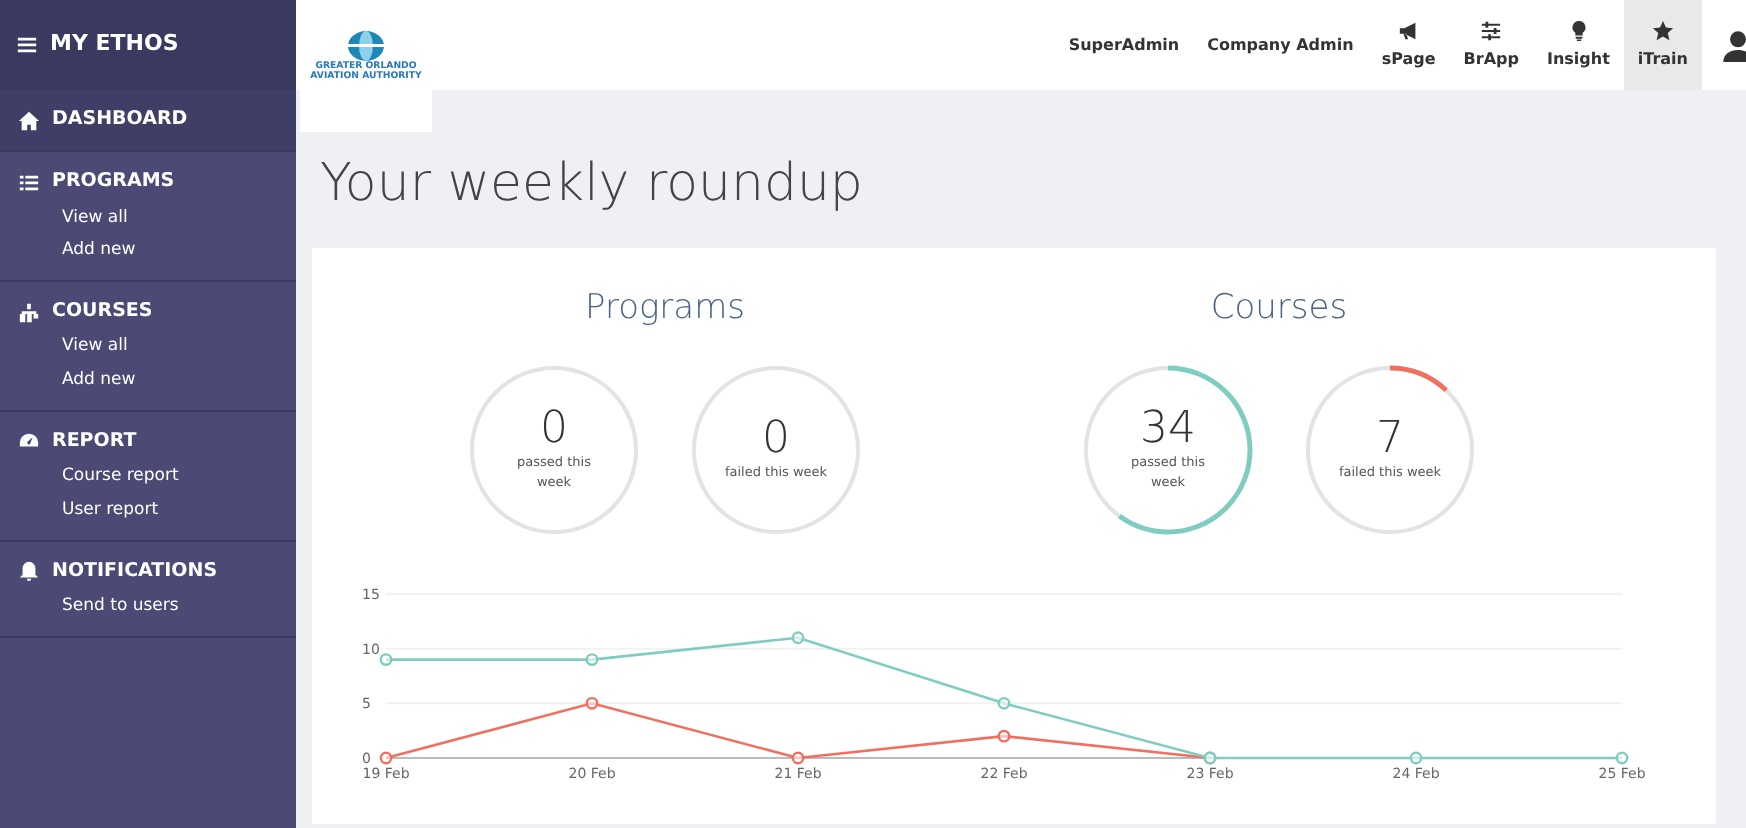 This screenshot has width=1746, height=828. Describe the element at coordinates (665, 309) in the screenshot. I see `group-title: Programs` at that location.